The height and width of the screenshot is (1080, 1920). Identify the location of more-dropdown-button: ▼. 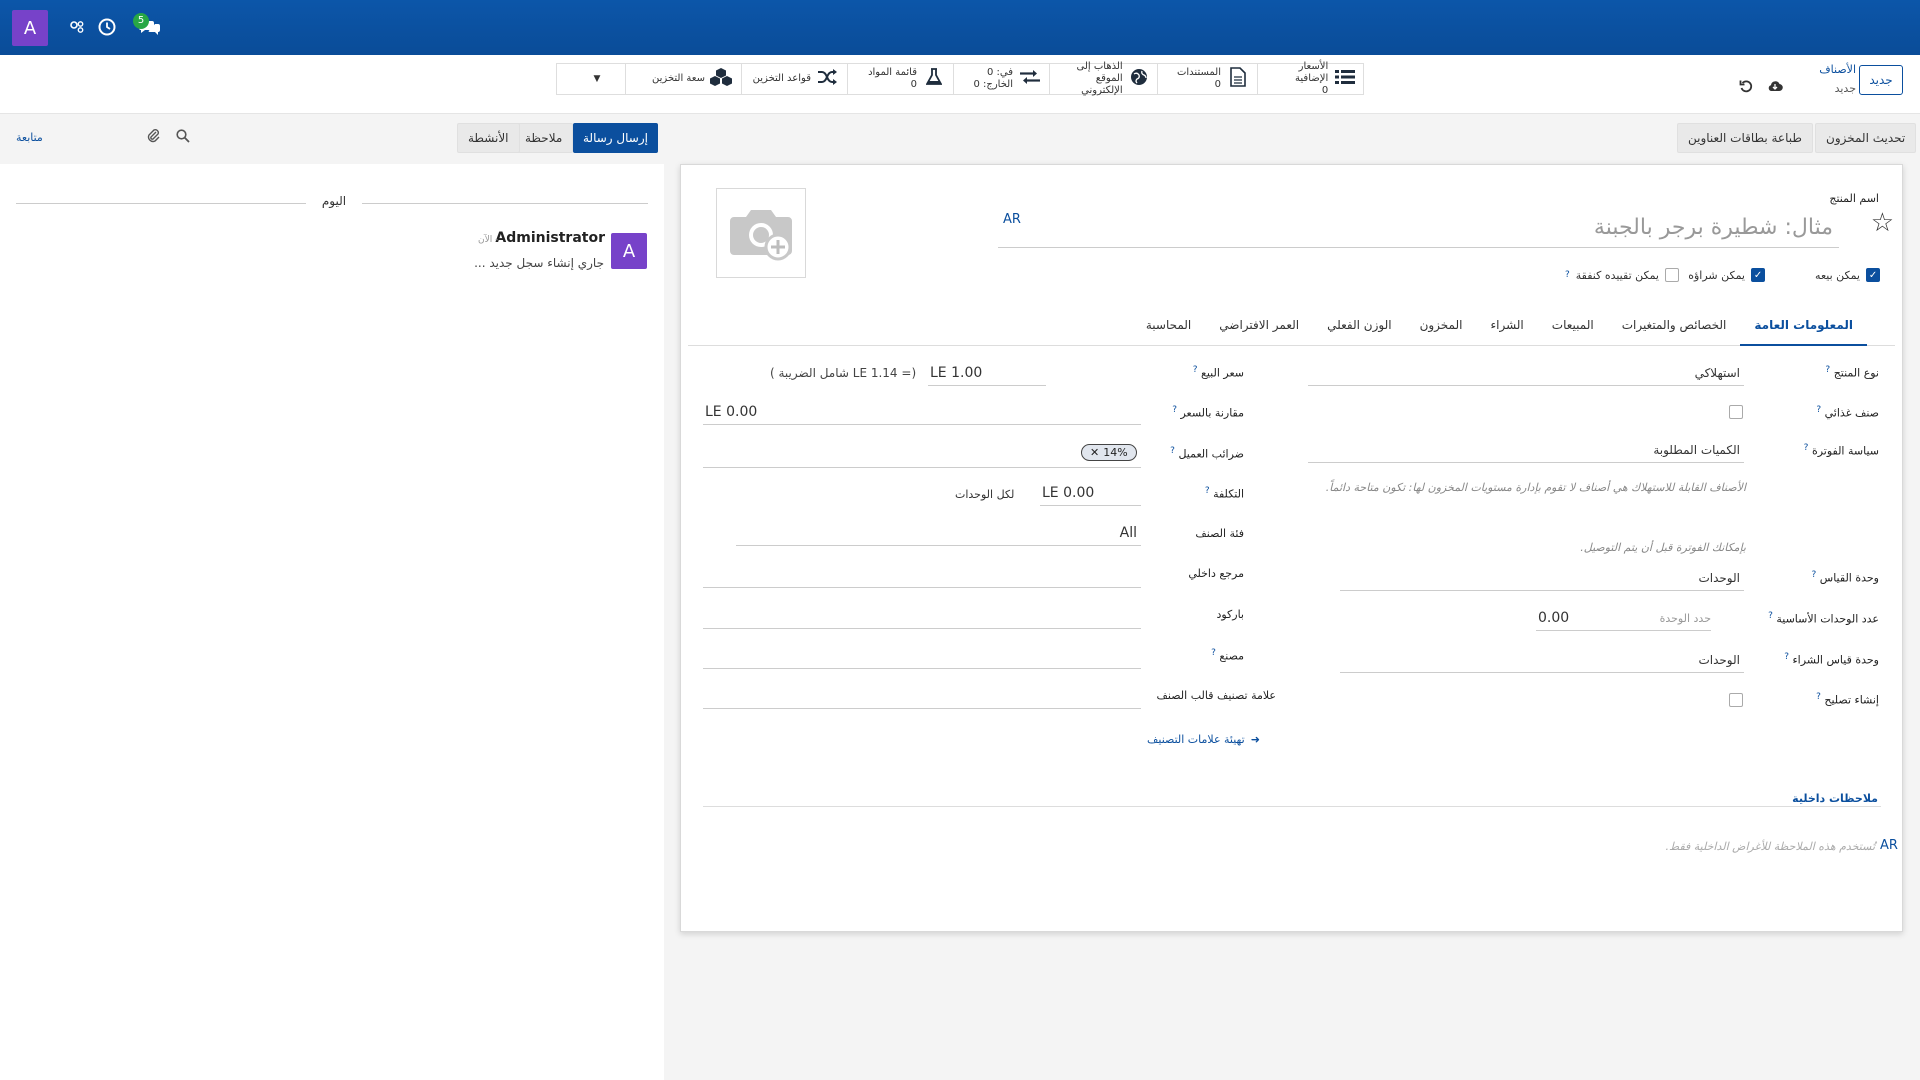
(597, 79).